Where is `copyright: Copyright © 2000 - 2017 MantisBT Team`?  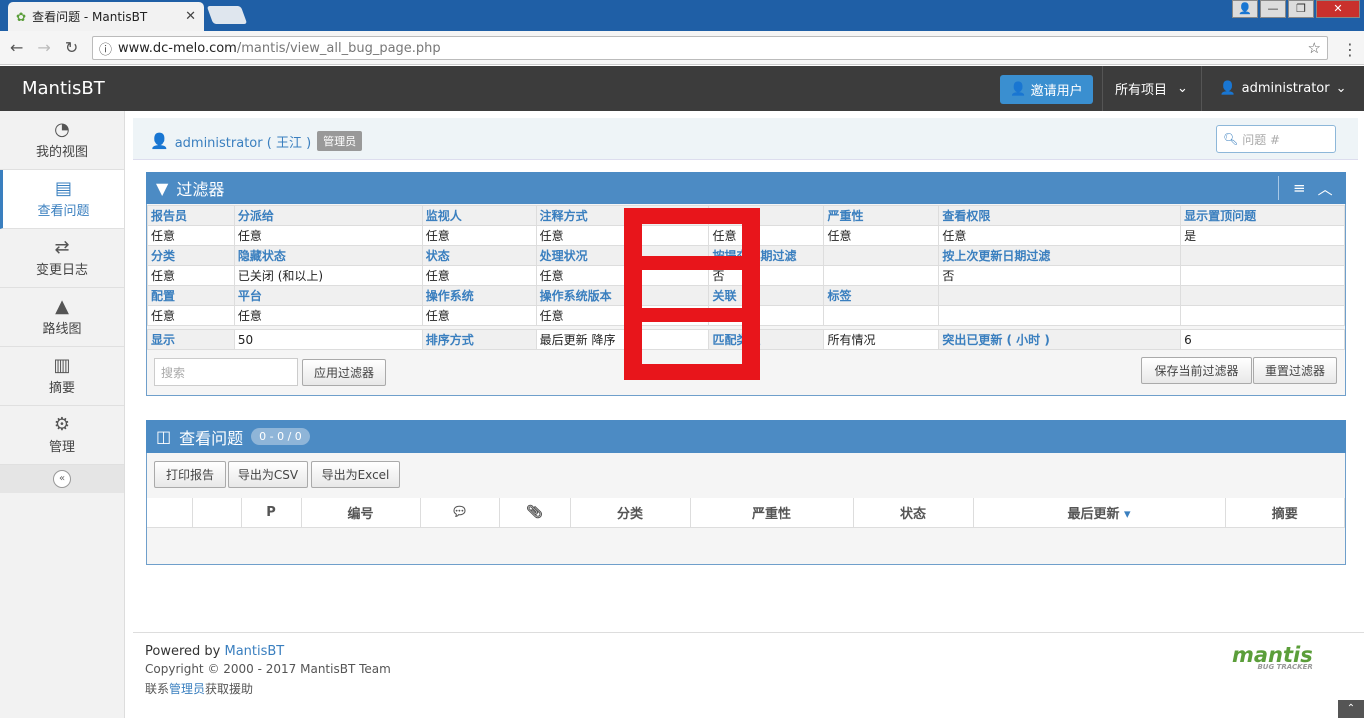 copyright: Copyright © 2000 - 2017 MantisBT Team is located at coordinates (268, 669).